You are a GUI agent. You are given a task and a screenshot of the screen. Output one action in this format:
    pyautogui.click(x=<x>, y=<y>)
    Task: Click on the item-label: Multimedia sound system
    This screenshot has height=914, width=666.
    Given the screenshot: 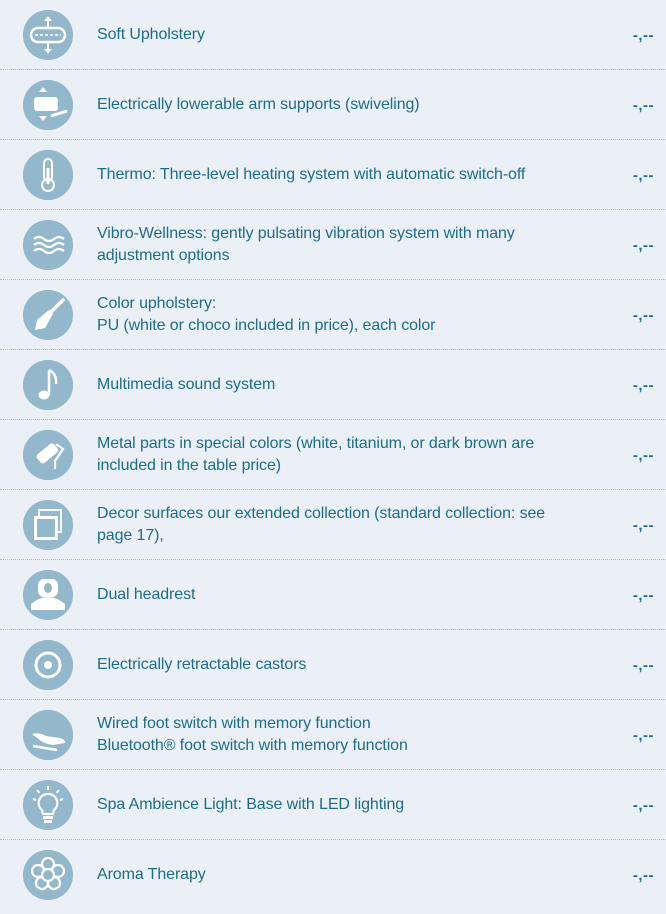 What is the action you would take?
    pyautogui.click(x=186, y=384)
    